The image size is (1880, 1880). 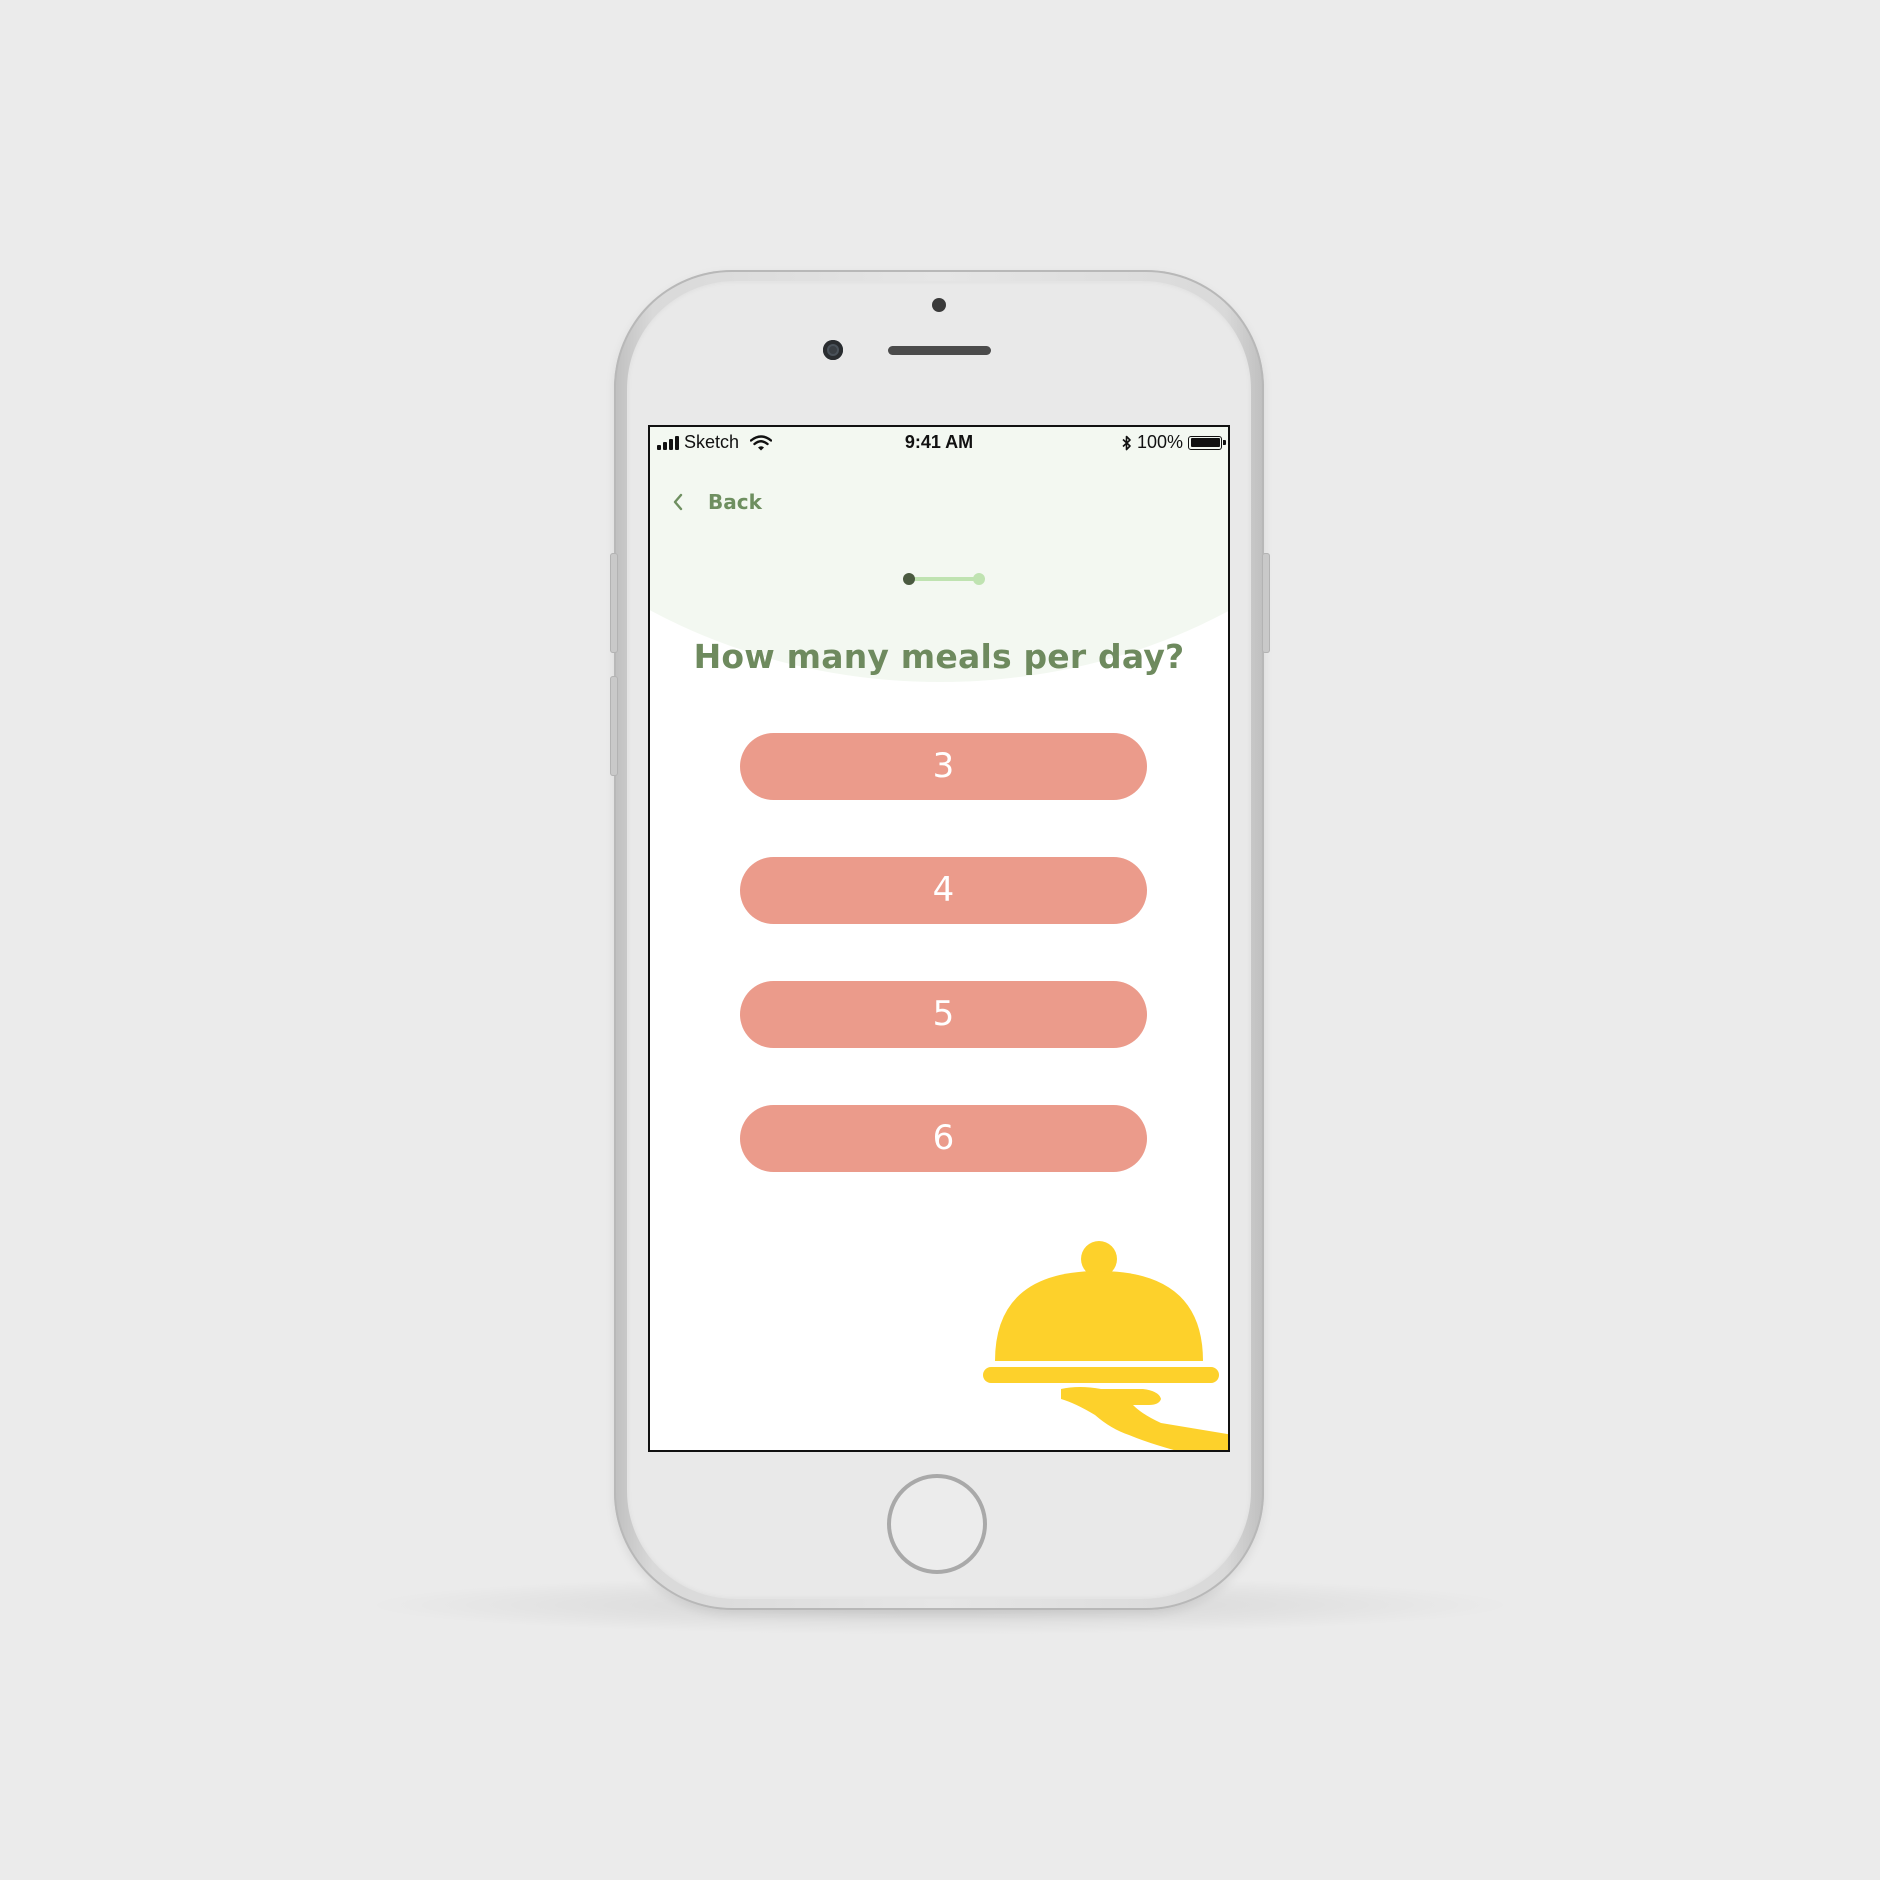 I want to click on meal-count-options: 3 4 5 6, so click(x=943, y=981).